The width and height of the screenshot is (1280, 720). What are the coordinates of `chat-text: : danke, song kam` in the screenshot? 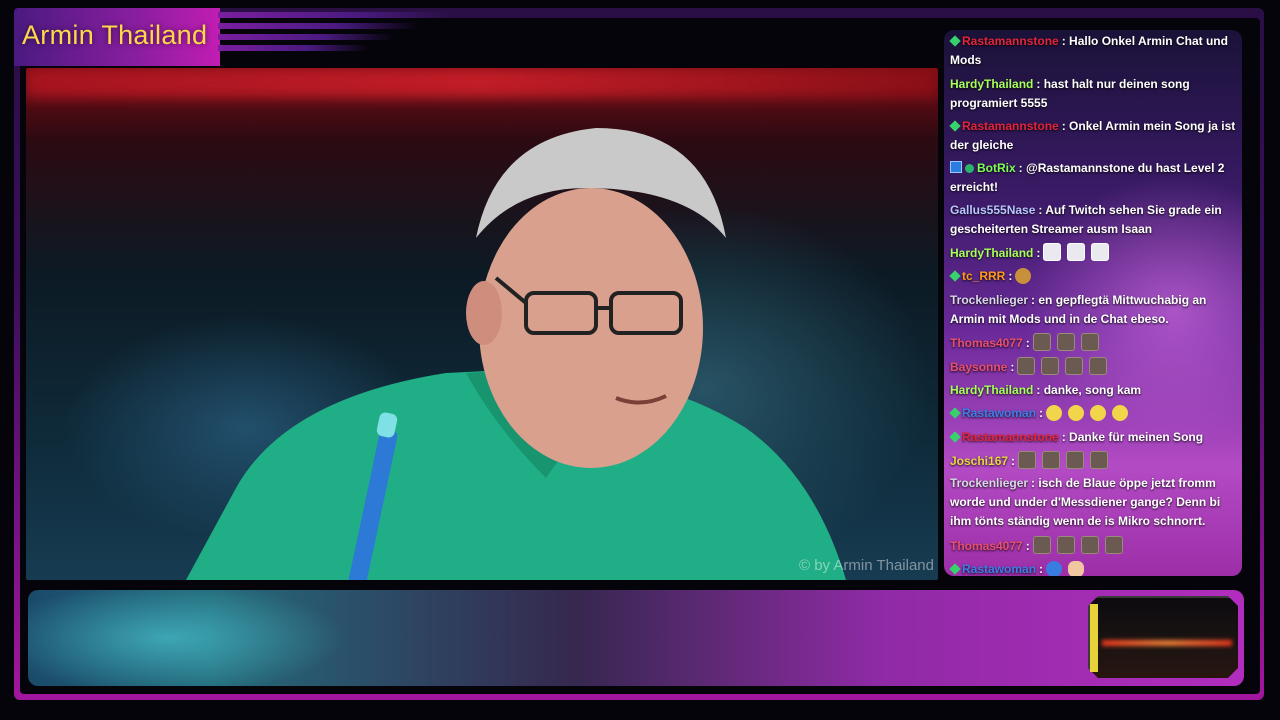 It's located at (1089, 390).